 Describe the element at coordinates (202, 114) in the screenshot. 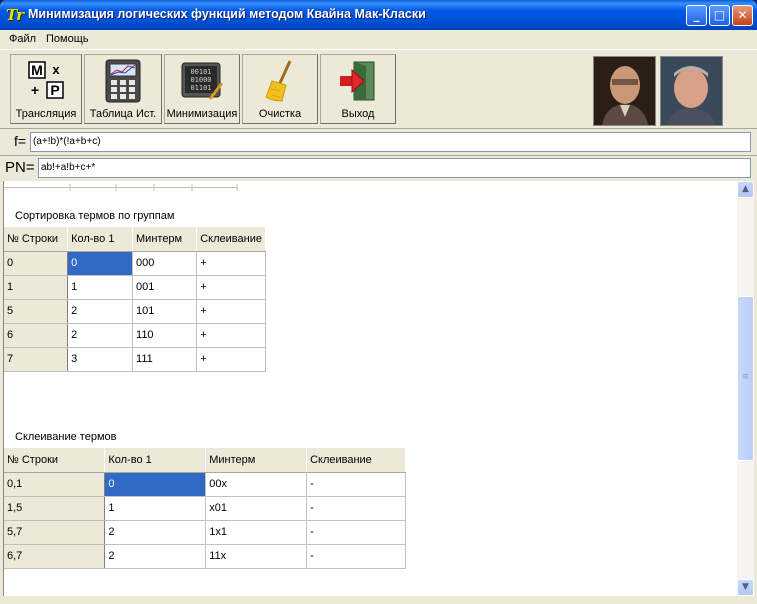

I see `minimize-function-label: Минимизация` at that location.